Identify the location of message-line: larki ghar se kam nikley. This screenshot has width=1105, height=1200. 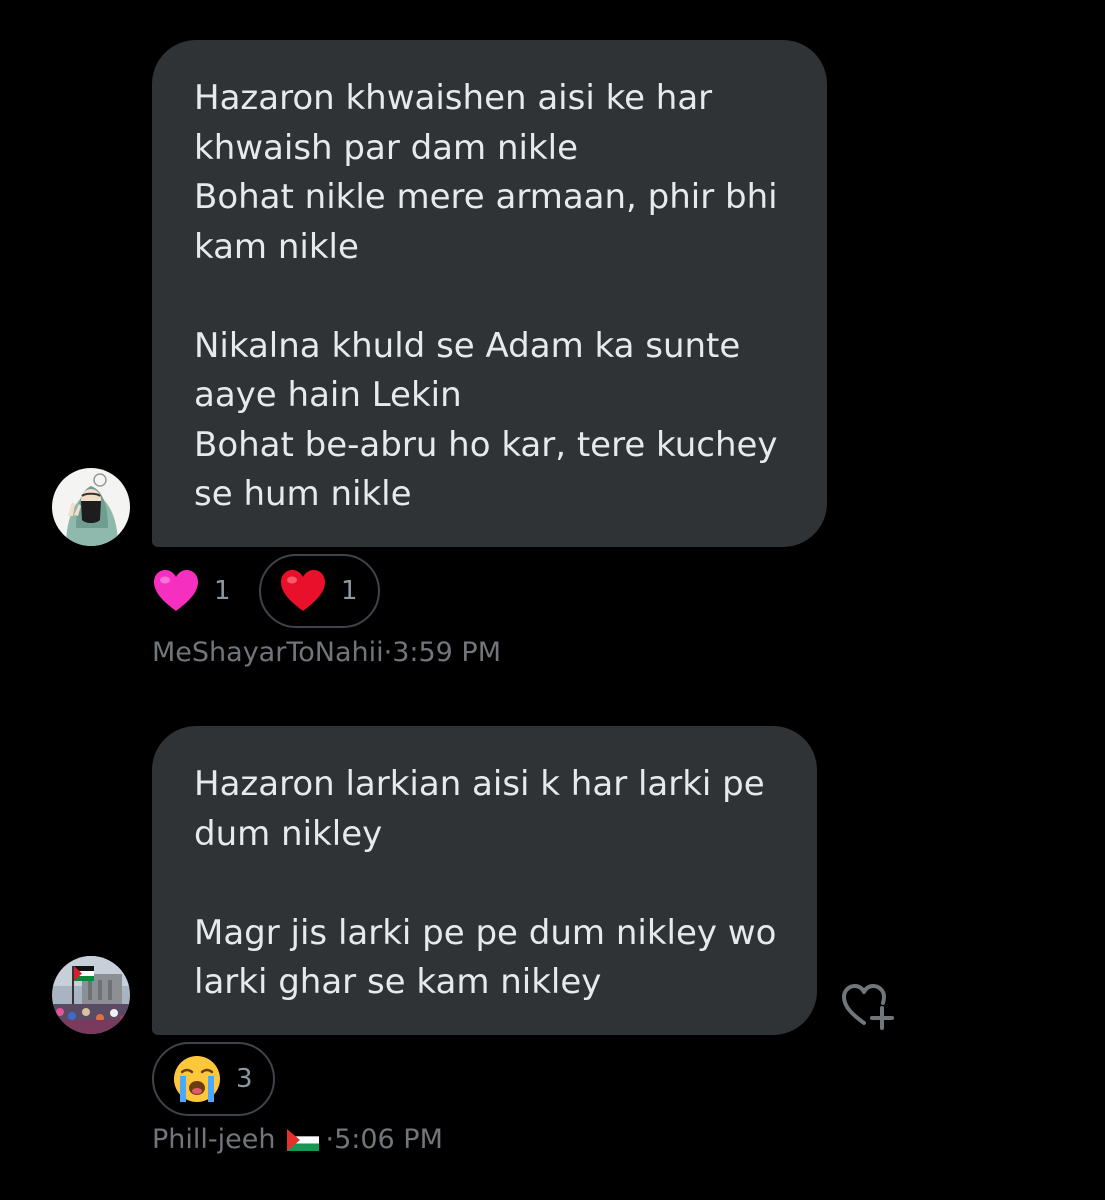
(398, 982).